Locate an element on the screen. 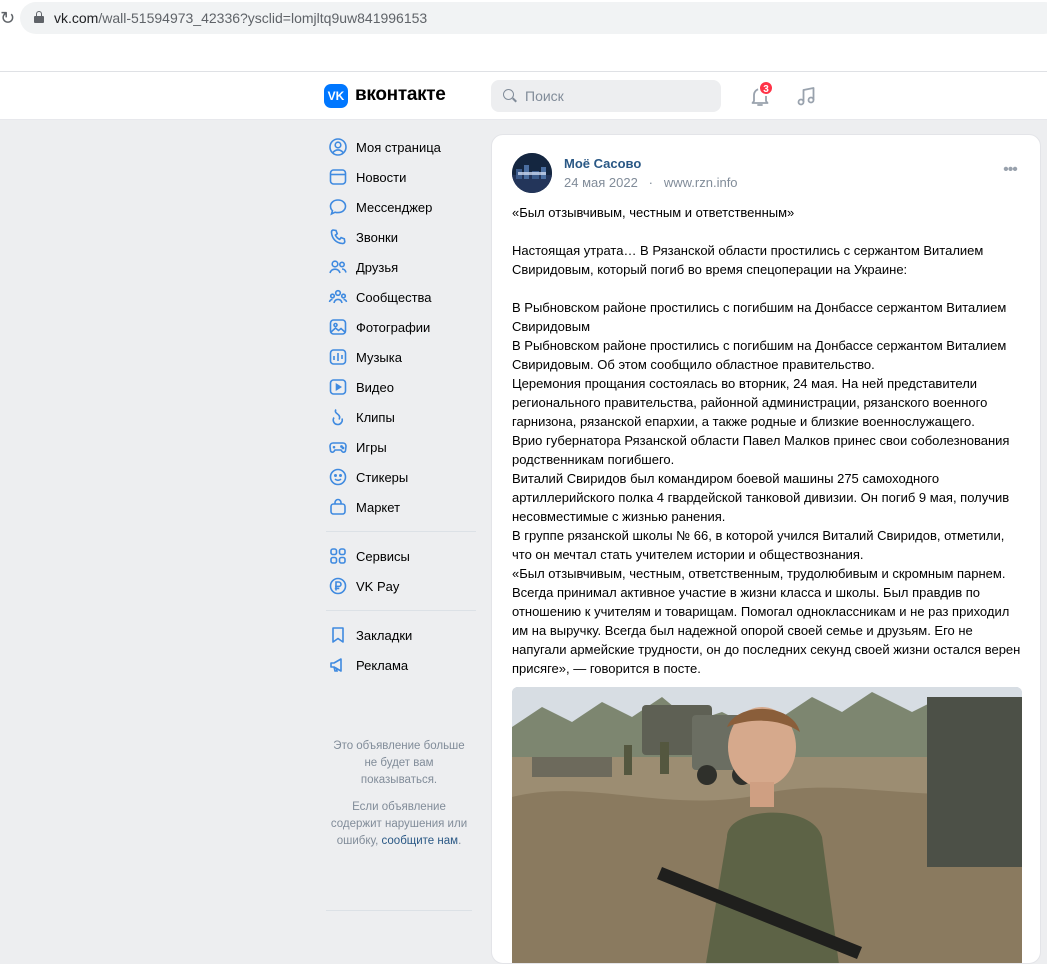 This screenshot has height=964, width=1047. reload-icon: ↻ is located at coordinates (7, 18).